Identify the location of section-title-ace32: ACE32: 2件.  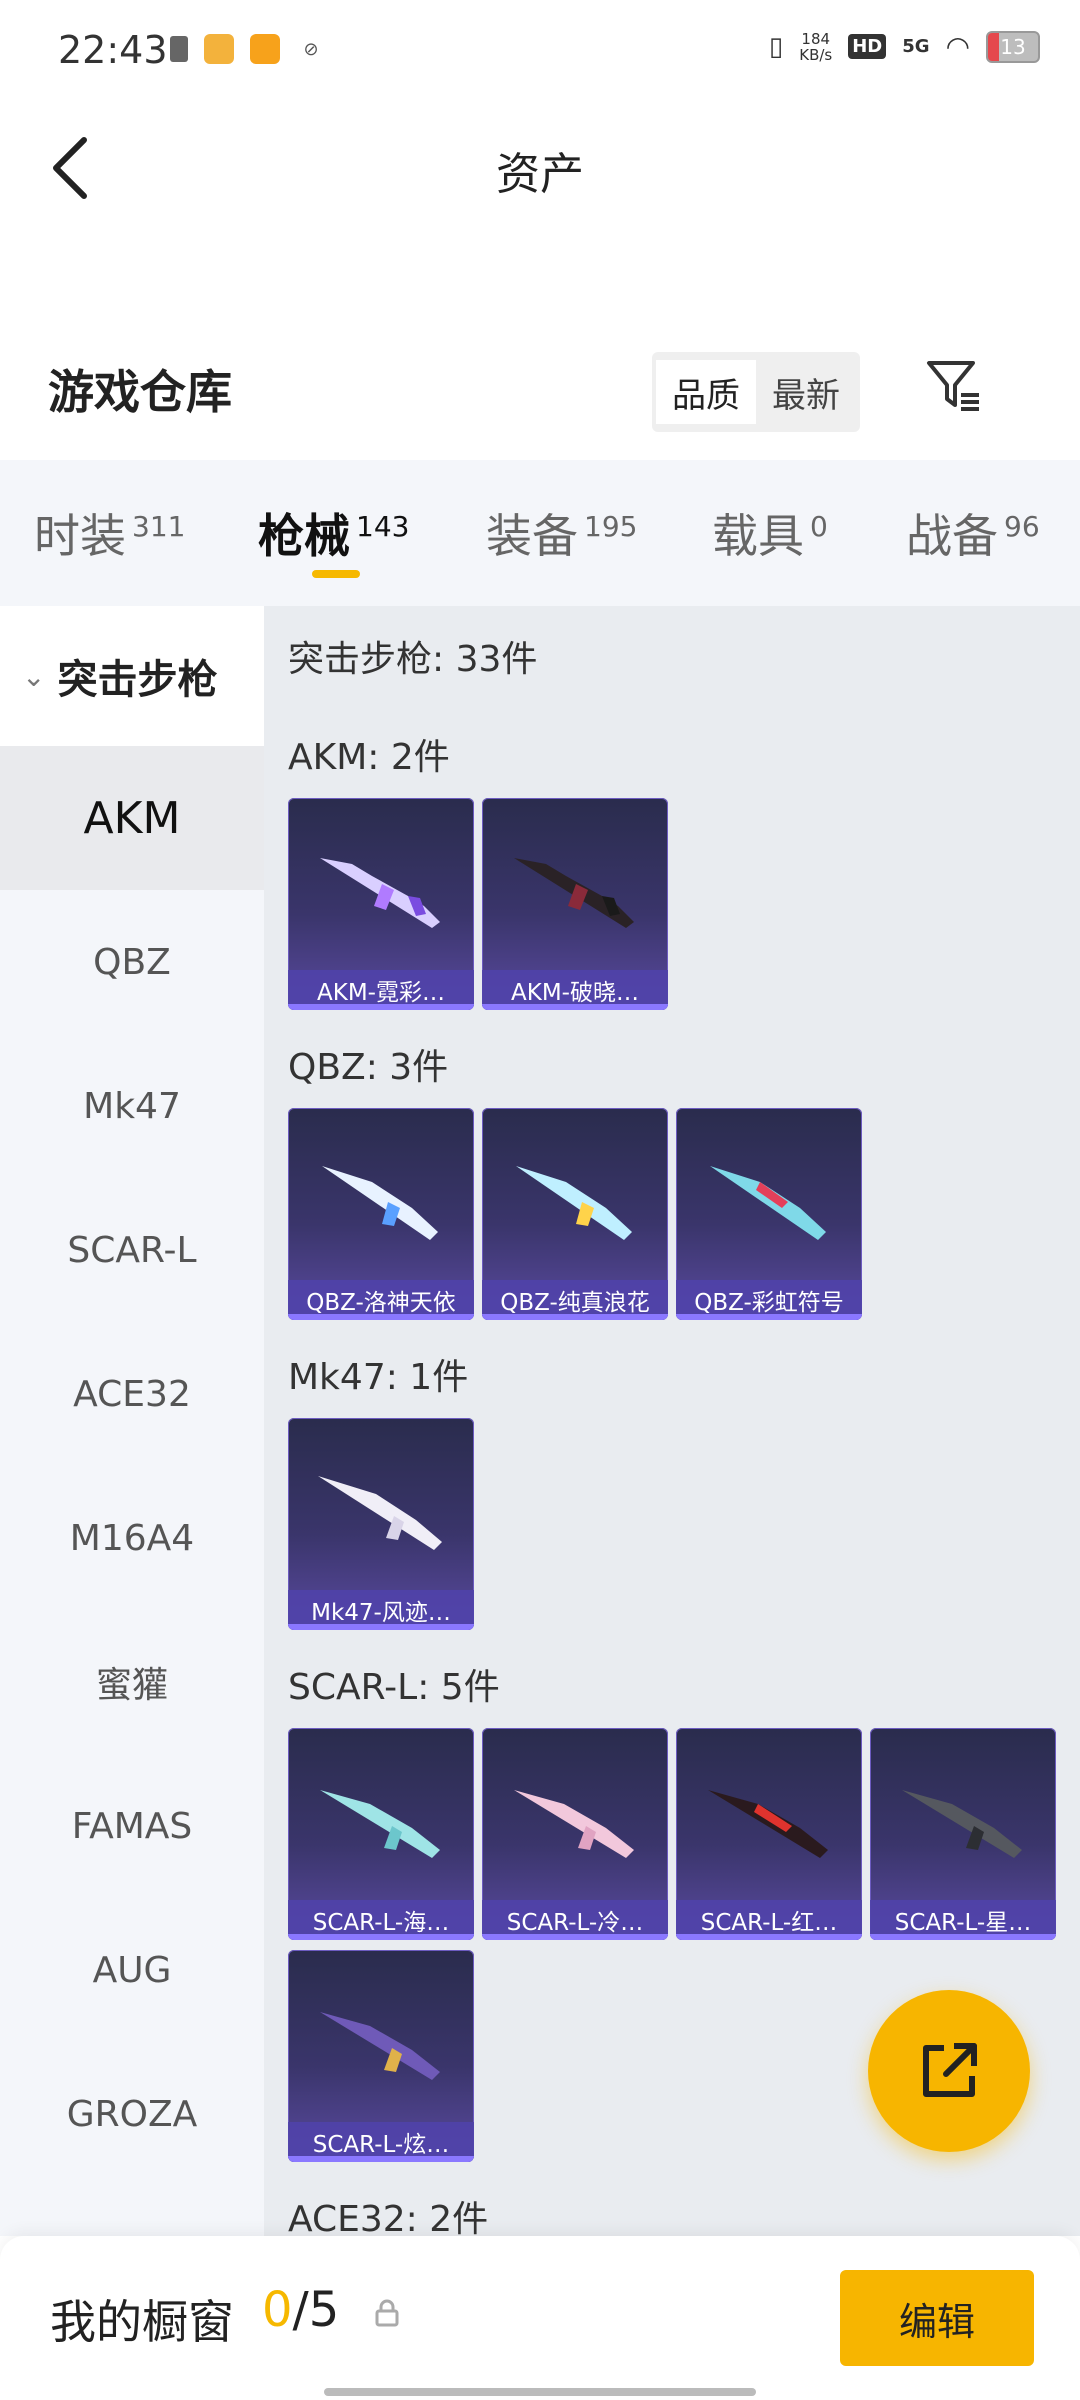
(388, 2217).